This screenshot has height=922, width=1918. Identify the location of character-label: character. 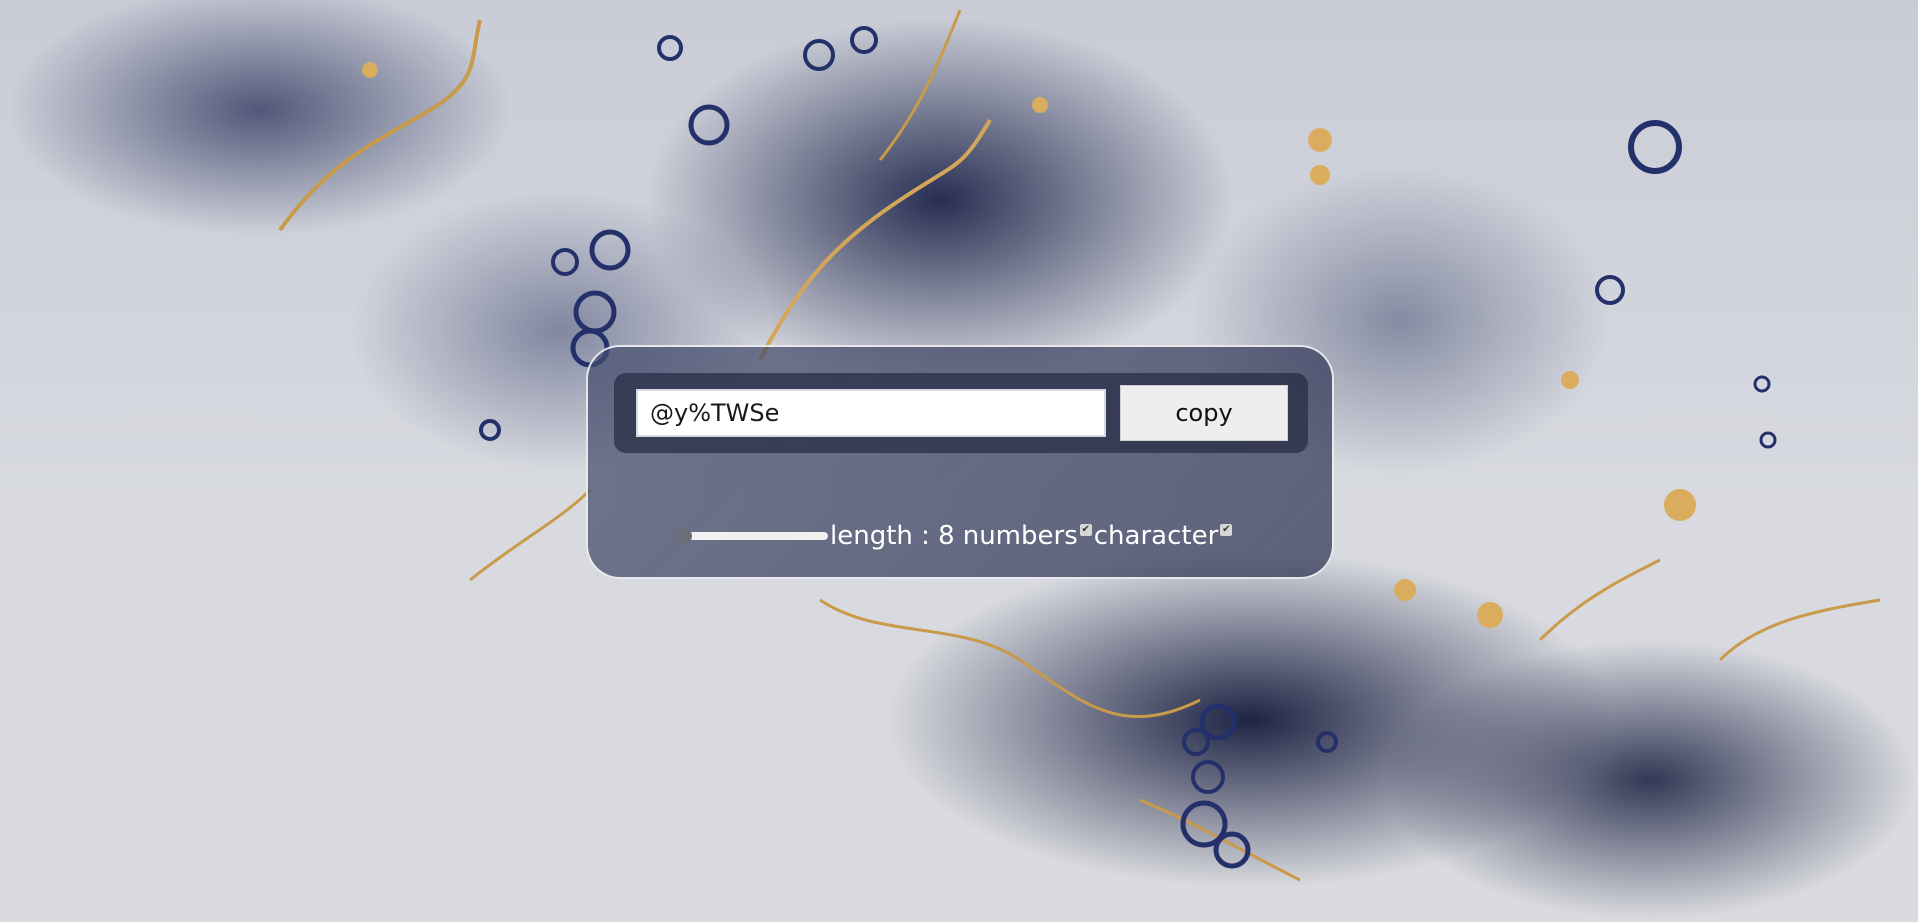
(1156, 536).